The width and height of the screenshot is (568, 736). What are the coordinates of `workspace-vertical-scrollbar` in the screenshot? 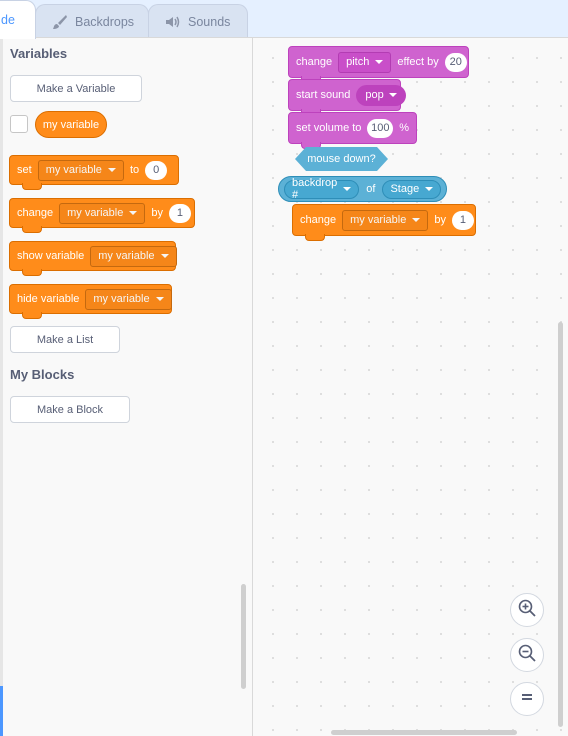 It's located at (560, 524).